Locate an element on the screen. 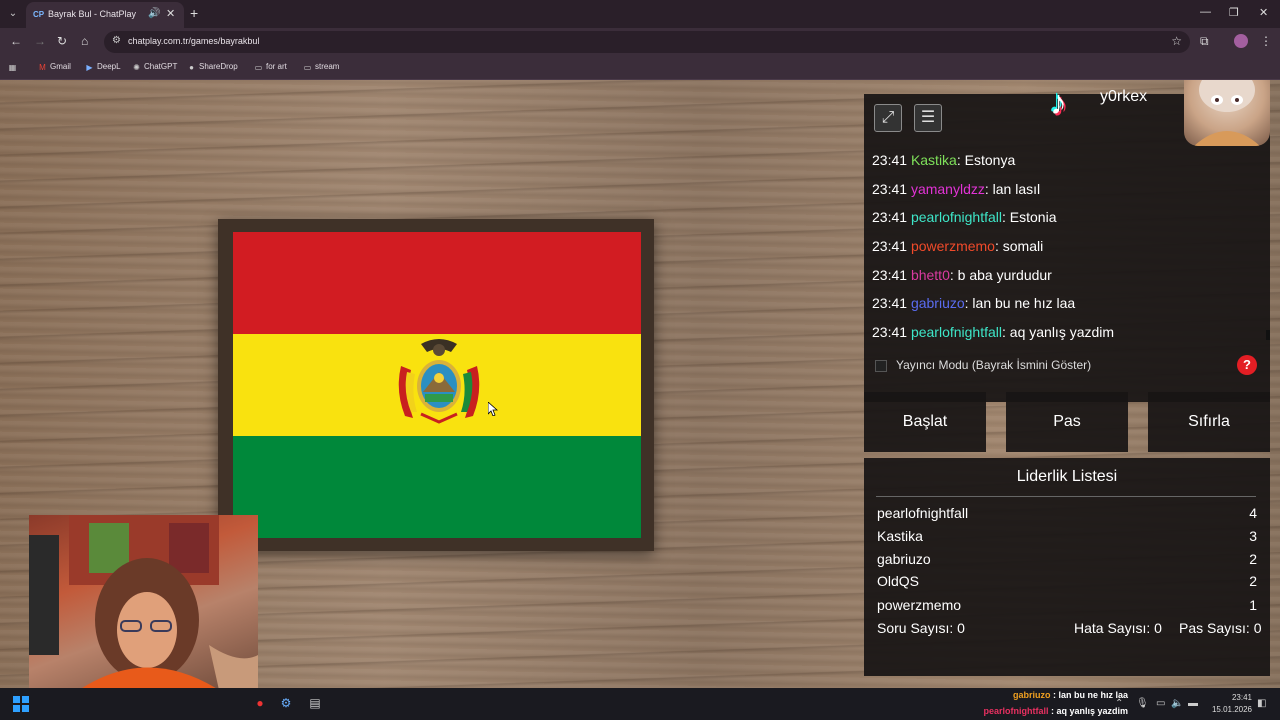 This screenshot has height=720, width=1280. tab-audio-icon: 🔊 is located at coordinates (154, 13).